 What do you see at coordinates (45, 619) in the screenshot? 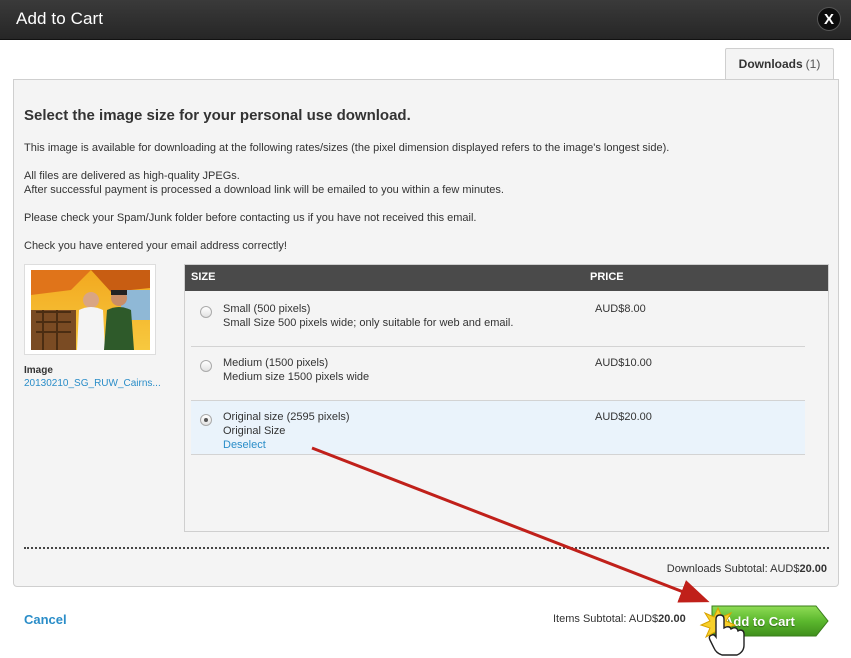
I see `cancel-button: Cancel` at bounding box center [45, 619].